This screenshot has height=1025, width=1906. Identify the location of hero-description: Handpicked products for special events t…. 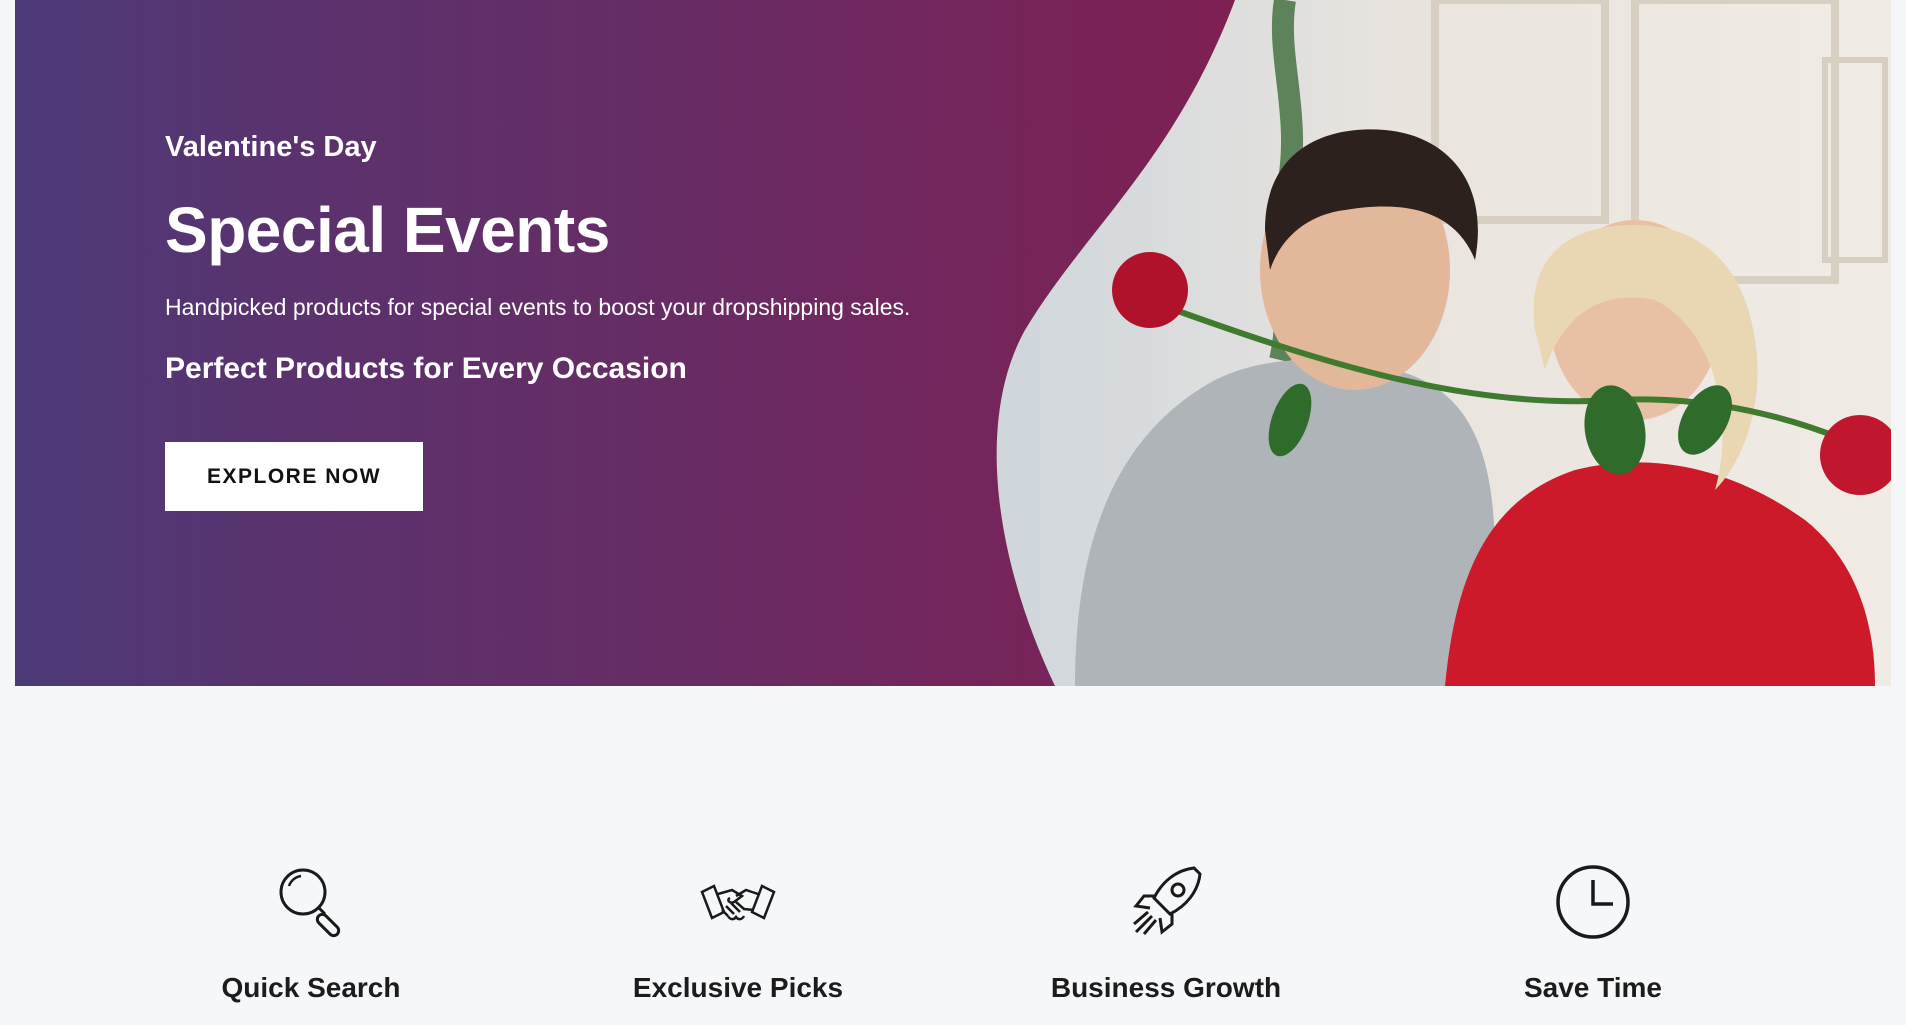
(538, 307).